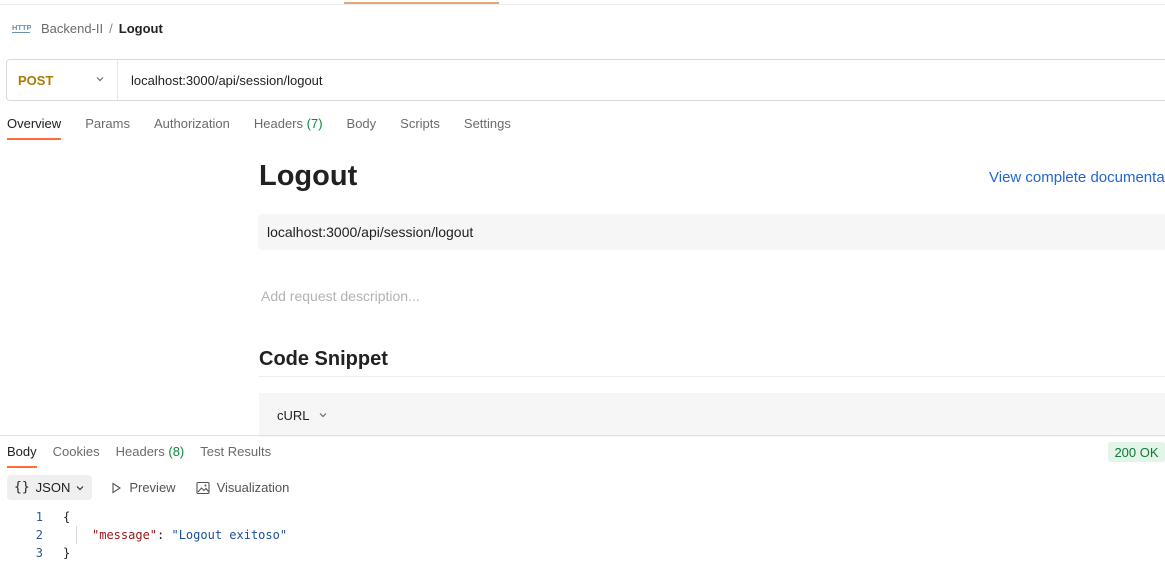  I want to click on line-number: 3, so click(39, 553).